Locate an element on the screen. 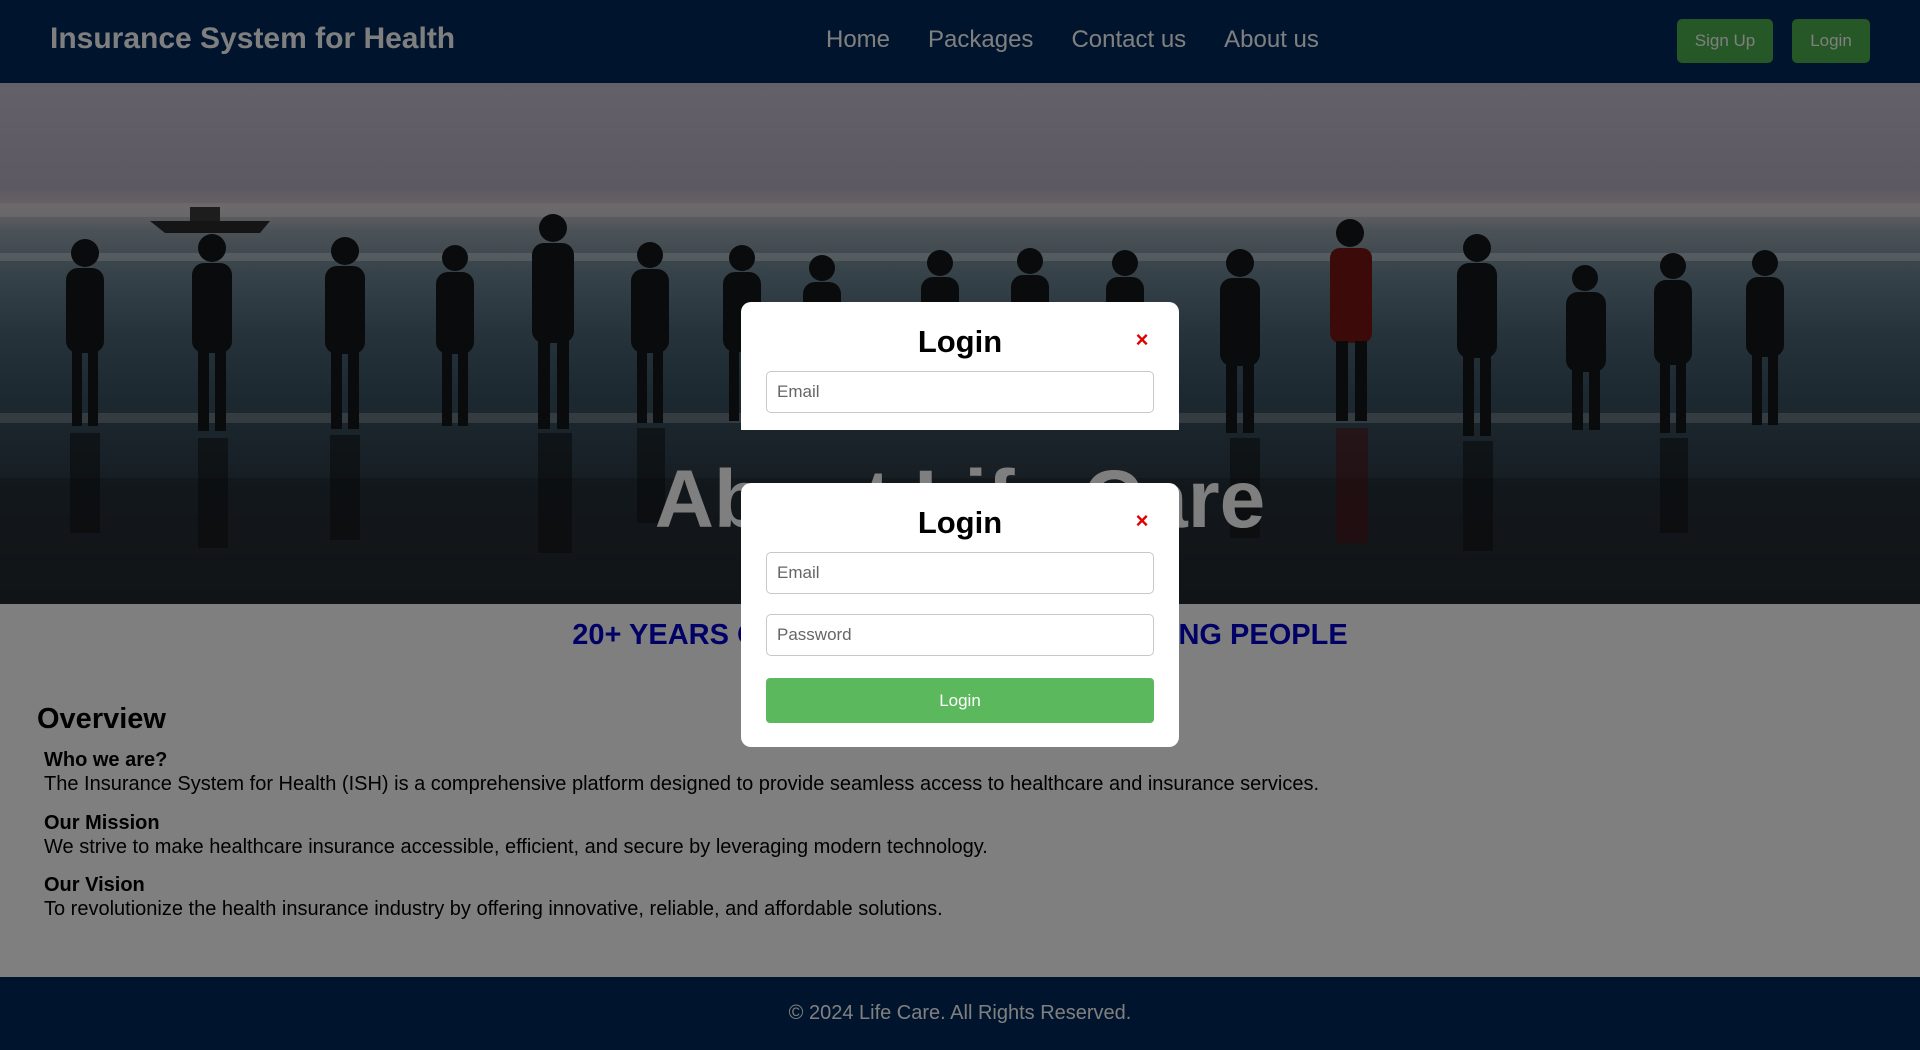  login-submit-button: Login is located at coordinates (960, 700).